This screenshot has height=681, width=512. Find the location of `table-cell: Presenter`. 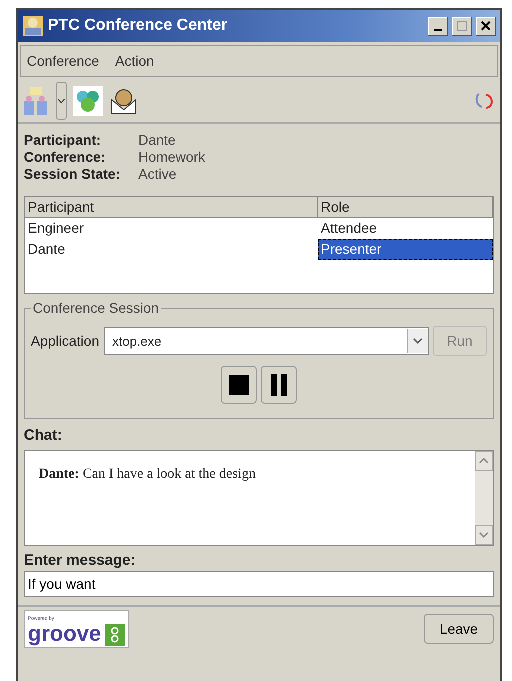

table-cell: Presenter is located at coordinates (405, 249).